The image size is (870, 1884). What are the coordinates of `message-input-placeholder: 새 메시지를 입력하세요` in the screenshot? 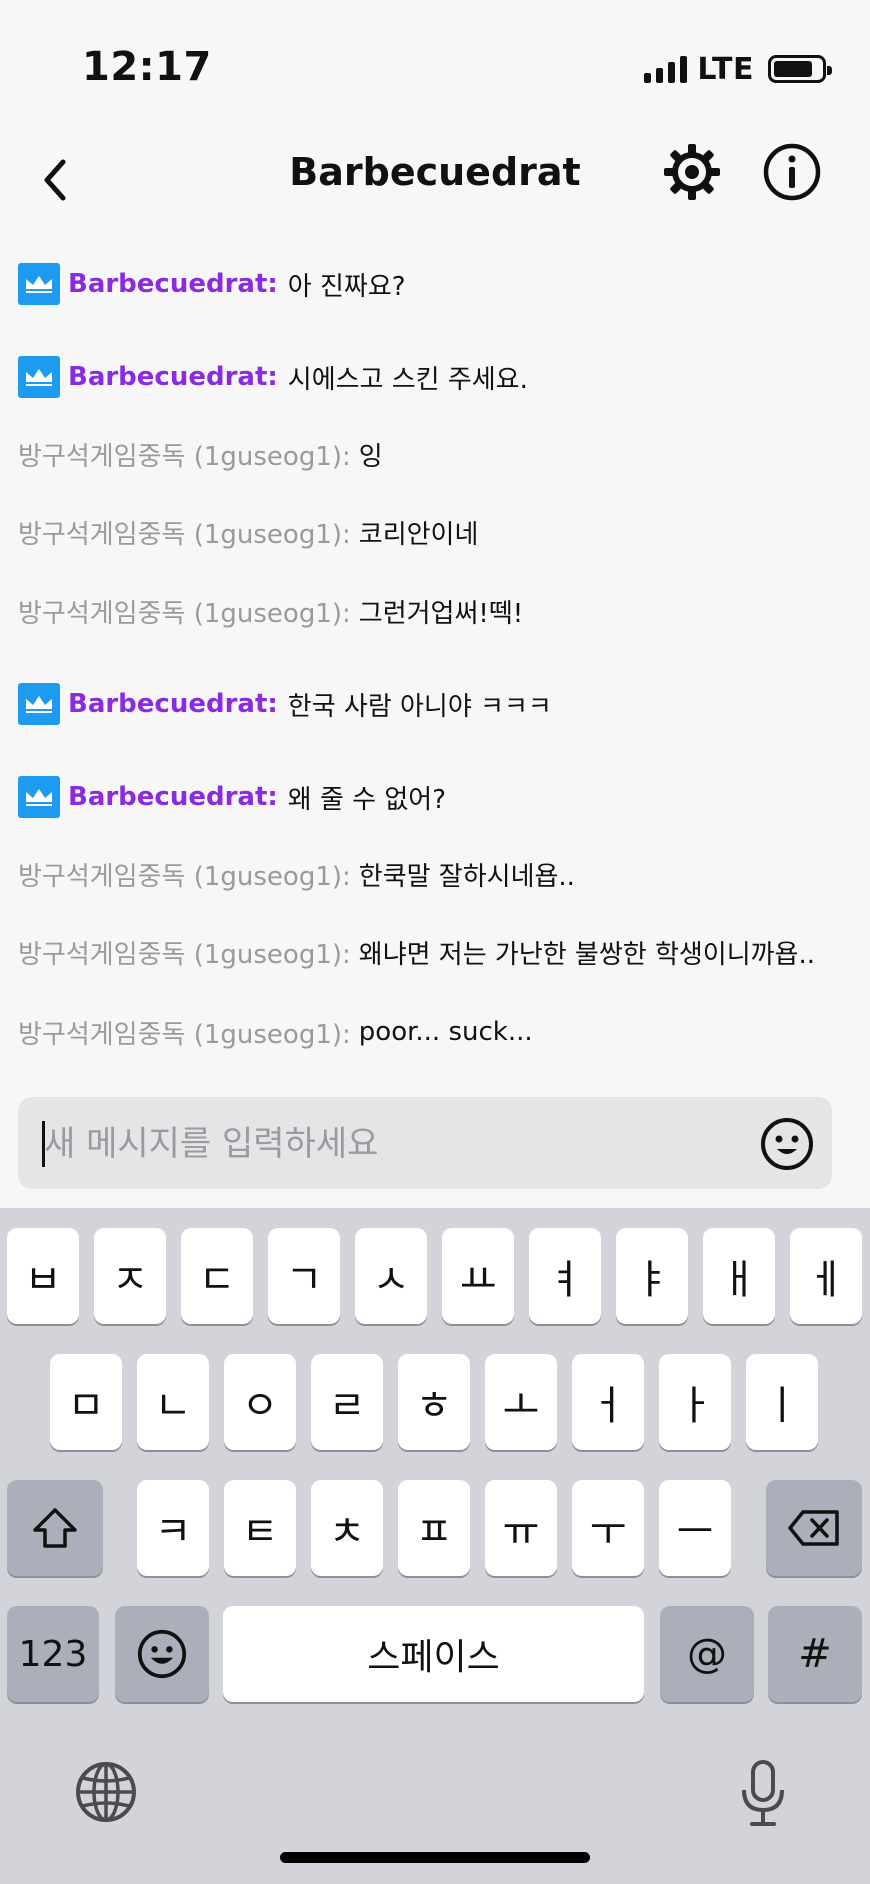 It's located at (211, 1144).